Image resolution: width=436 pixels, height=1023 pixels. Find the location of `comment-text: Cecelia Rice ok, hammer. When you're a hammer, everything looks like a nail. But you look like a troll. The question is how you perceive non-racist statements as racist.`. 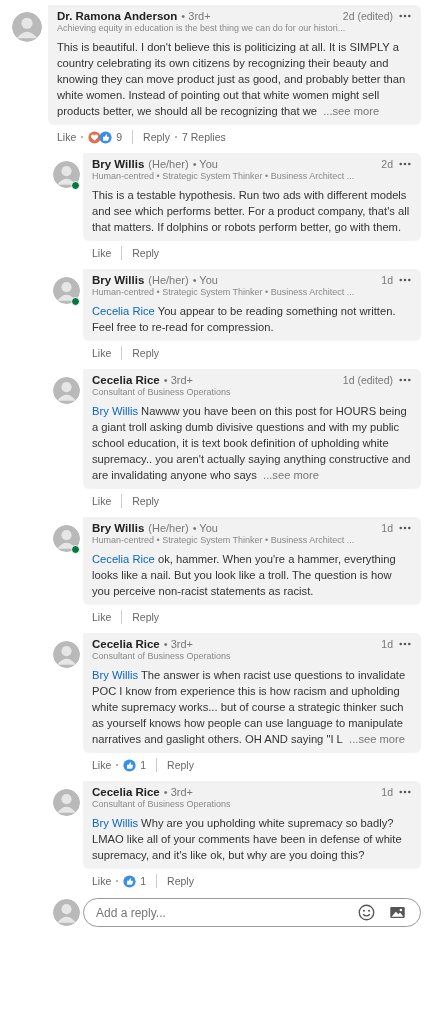

comment-text: Cecelia Rice ok, hammer. When you're a hammer, everything looks like a nail. But you look like a troll. The question is how you perceive non-racist statements as racist. is located at coordinates (244, 575).